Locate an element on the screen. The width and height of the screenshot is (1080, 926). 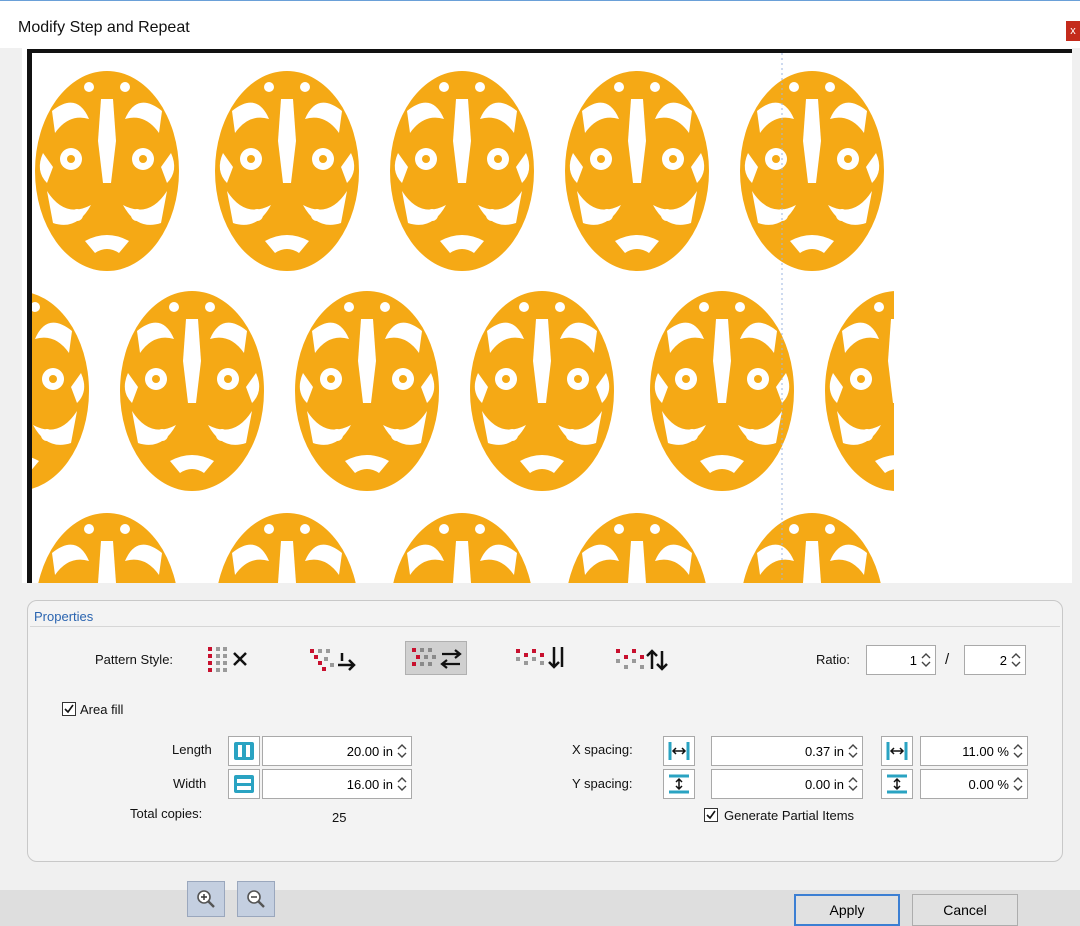
y-spacing-value: 0.00 in is located at coordinates (824, 784).